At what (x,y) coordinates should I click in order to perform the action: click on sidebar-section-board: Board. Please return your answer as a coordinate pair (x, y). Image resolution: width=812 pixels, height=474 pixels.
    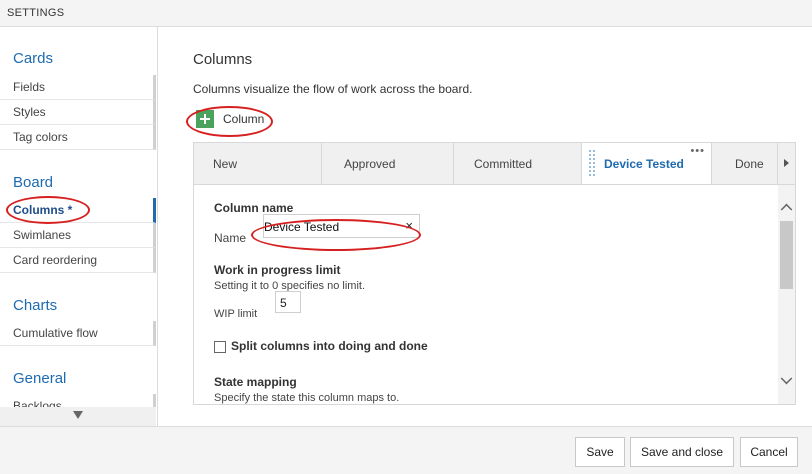
    Looking at the image, I should click on (33, 182).